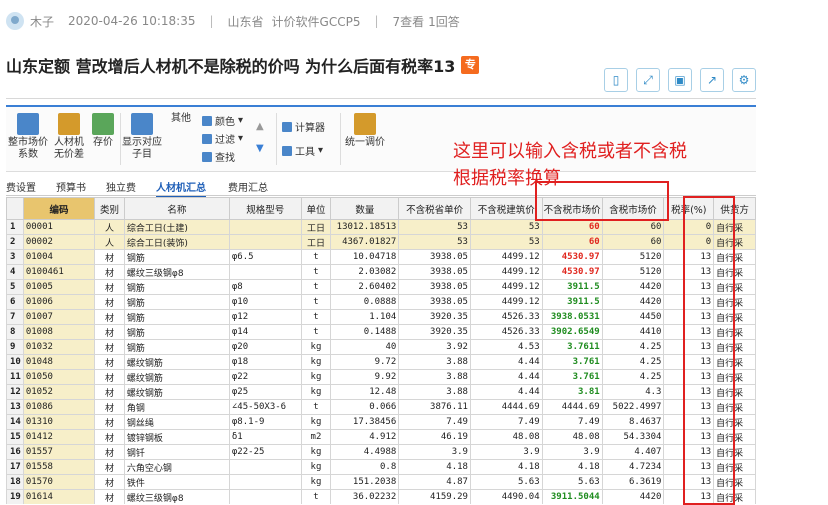 This screenshot has height=505, width=828. Describe the element at coordinates (222, 120) in the screenshot. I see `color-button: 颜色 ▾` at that location.